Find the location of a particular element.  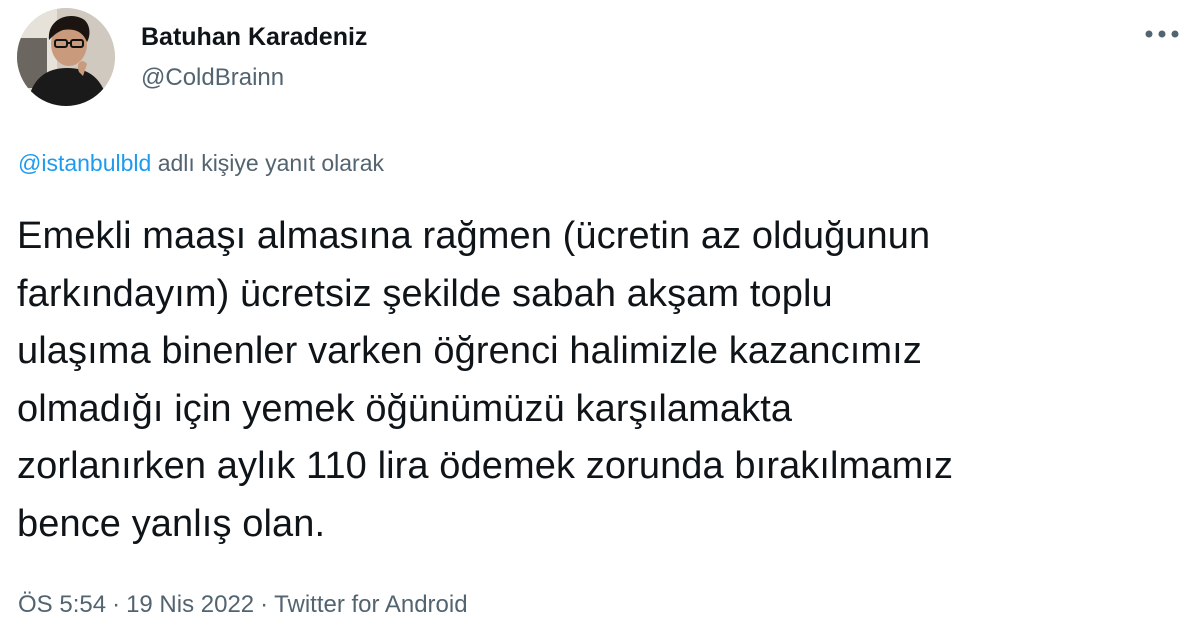

more-options-button is located at coordinates (1162, 34).